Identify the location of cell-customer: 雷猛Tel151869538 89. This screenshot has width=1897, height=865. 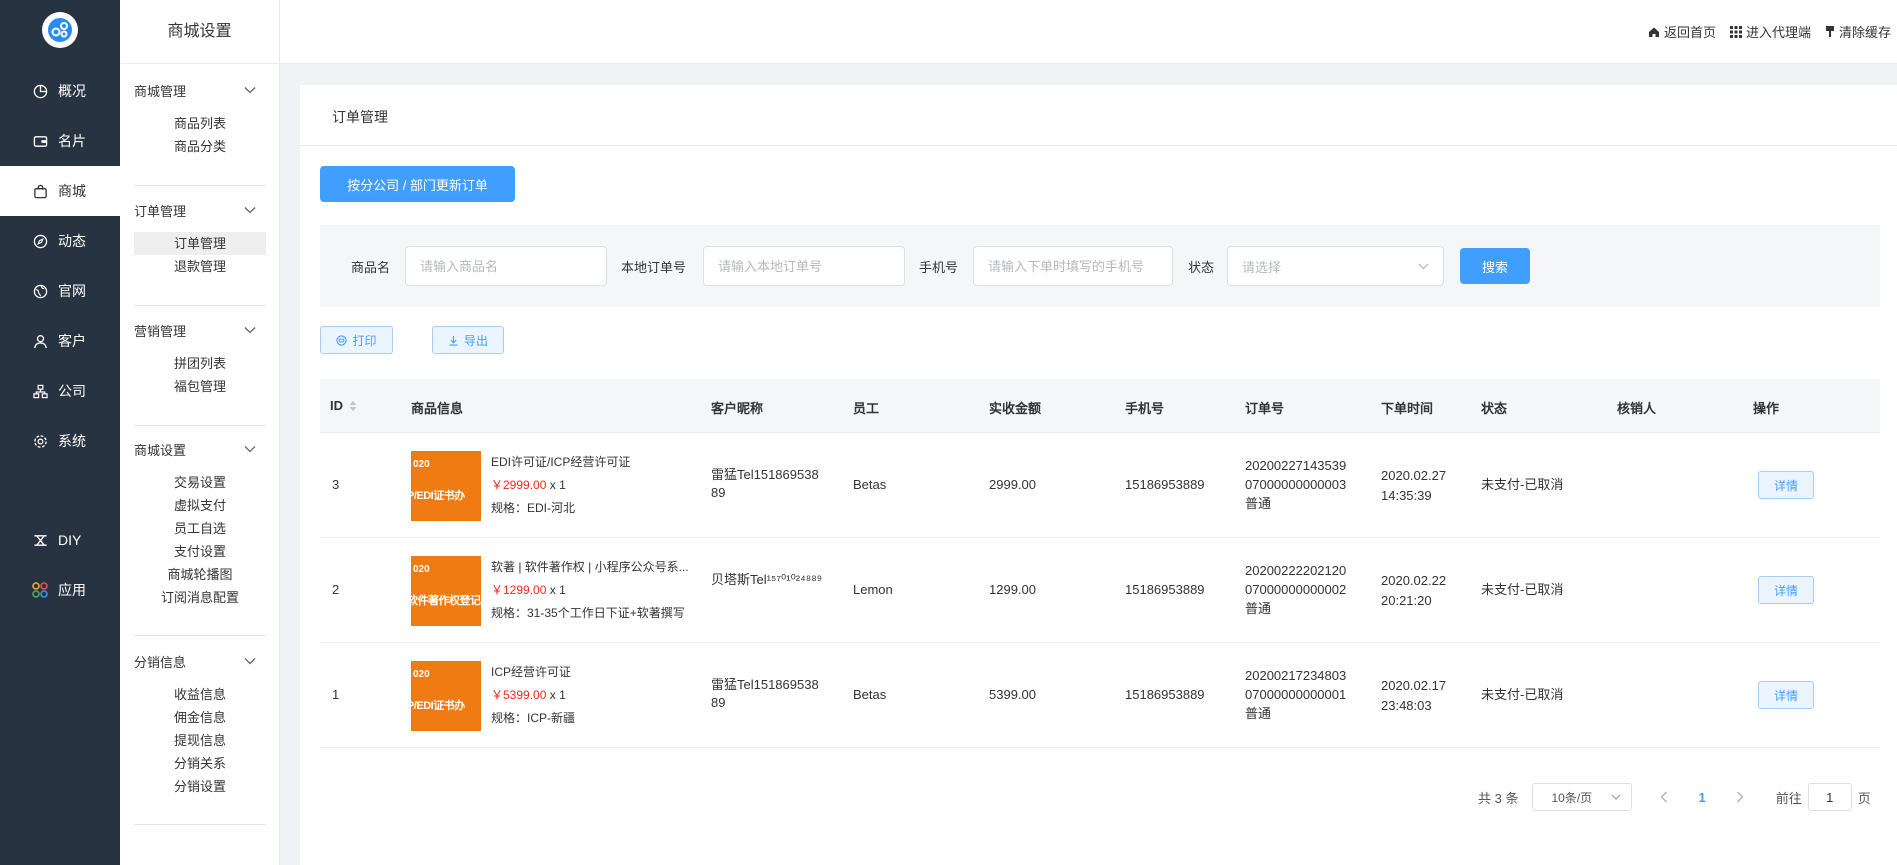
(765, 484).